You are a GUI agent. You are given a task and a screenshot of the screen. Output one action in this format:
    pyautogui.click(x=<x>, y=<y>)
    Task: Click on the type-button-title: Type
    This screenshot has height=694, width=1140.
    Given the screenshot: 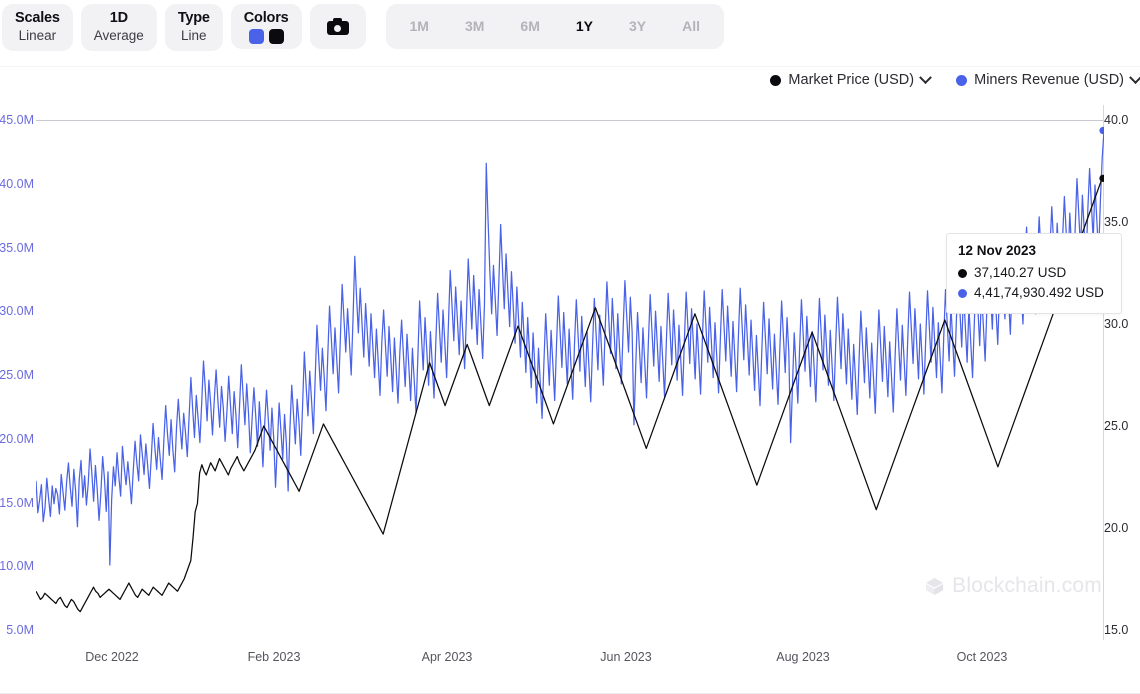 What is the action you would take?
    pyautogui.click(x=193, y=18)
    